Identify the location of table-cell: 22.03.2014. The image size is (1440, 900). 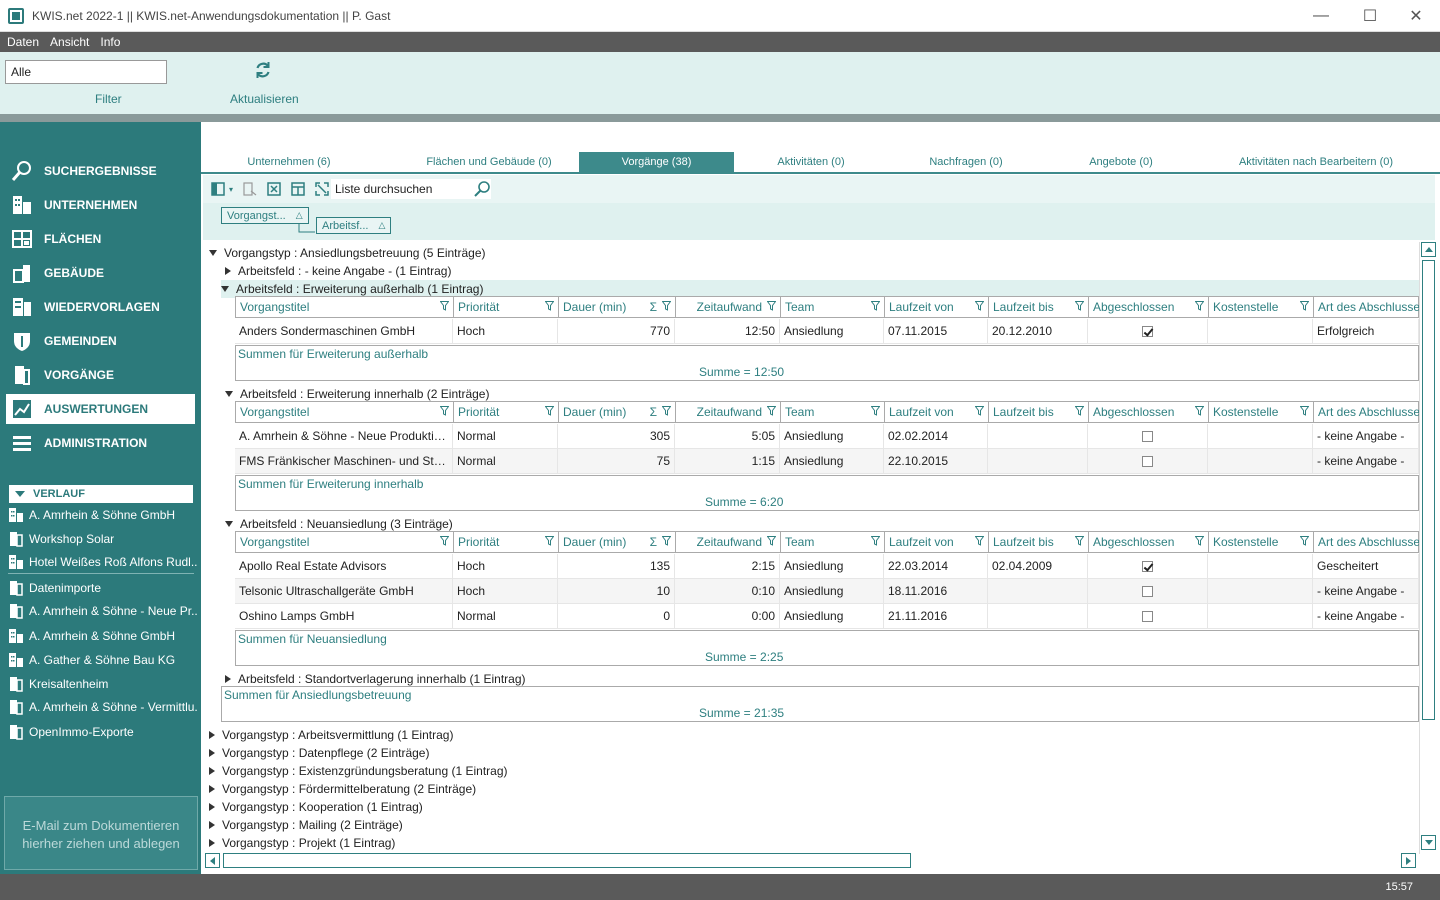
(936, 566).